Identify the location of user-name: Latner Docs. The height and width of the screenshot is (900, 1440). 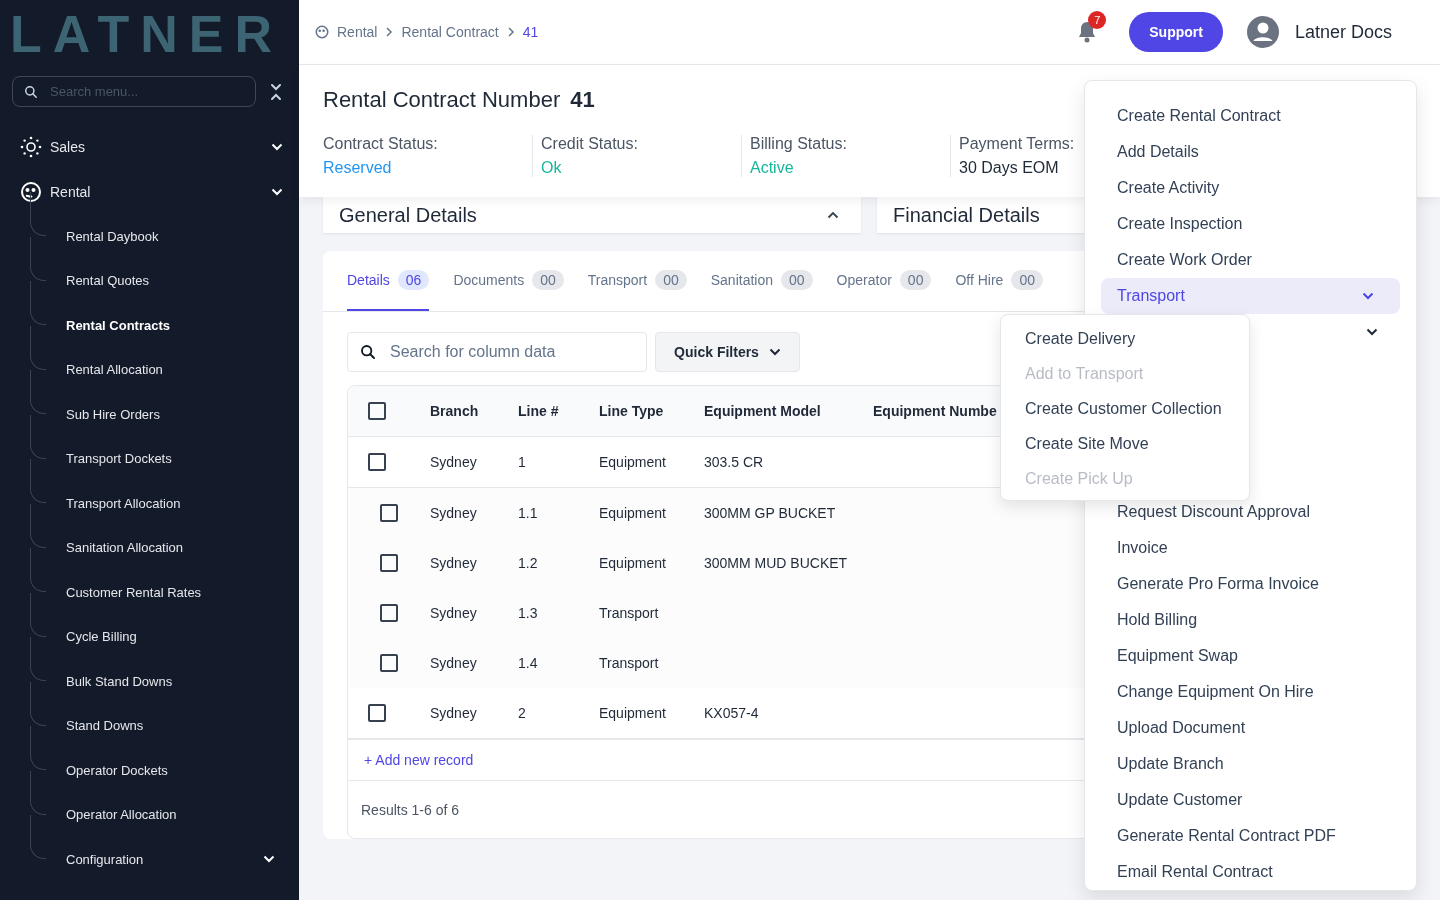
(1343, 32).